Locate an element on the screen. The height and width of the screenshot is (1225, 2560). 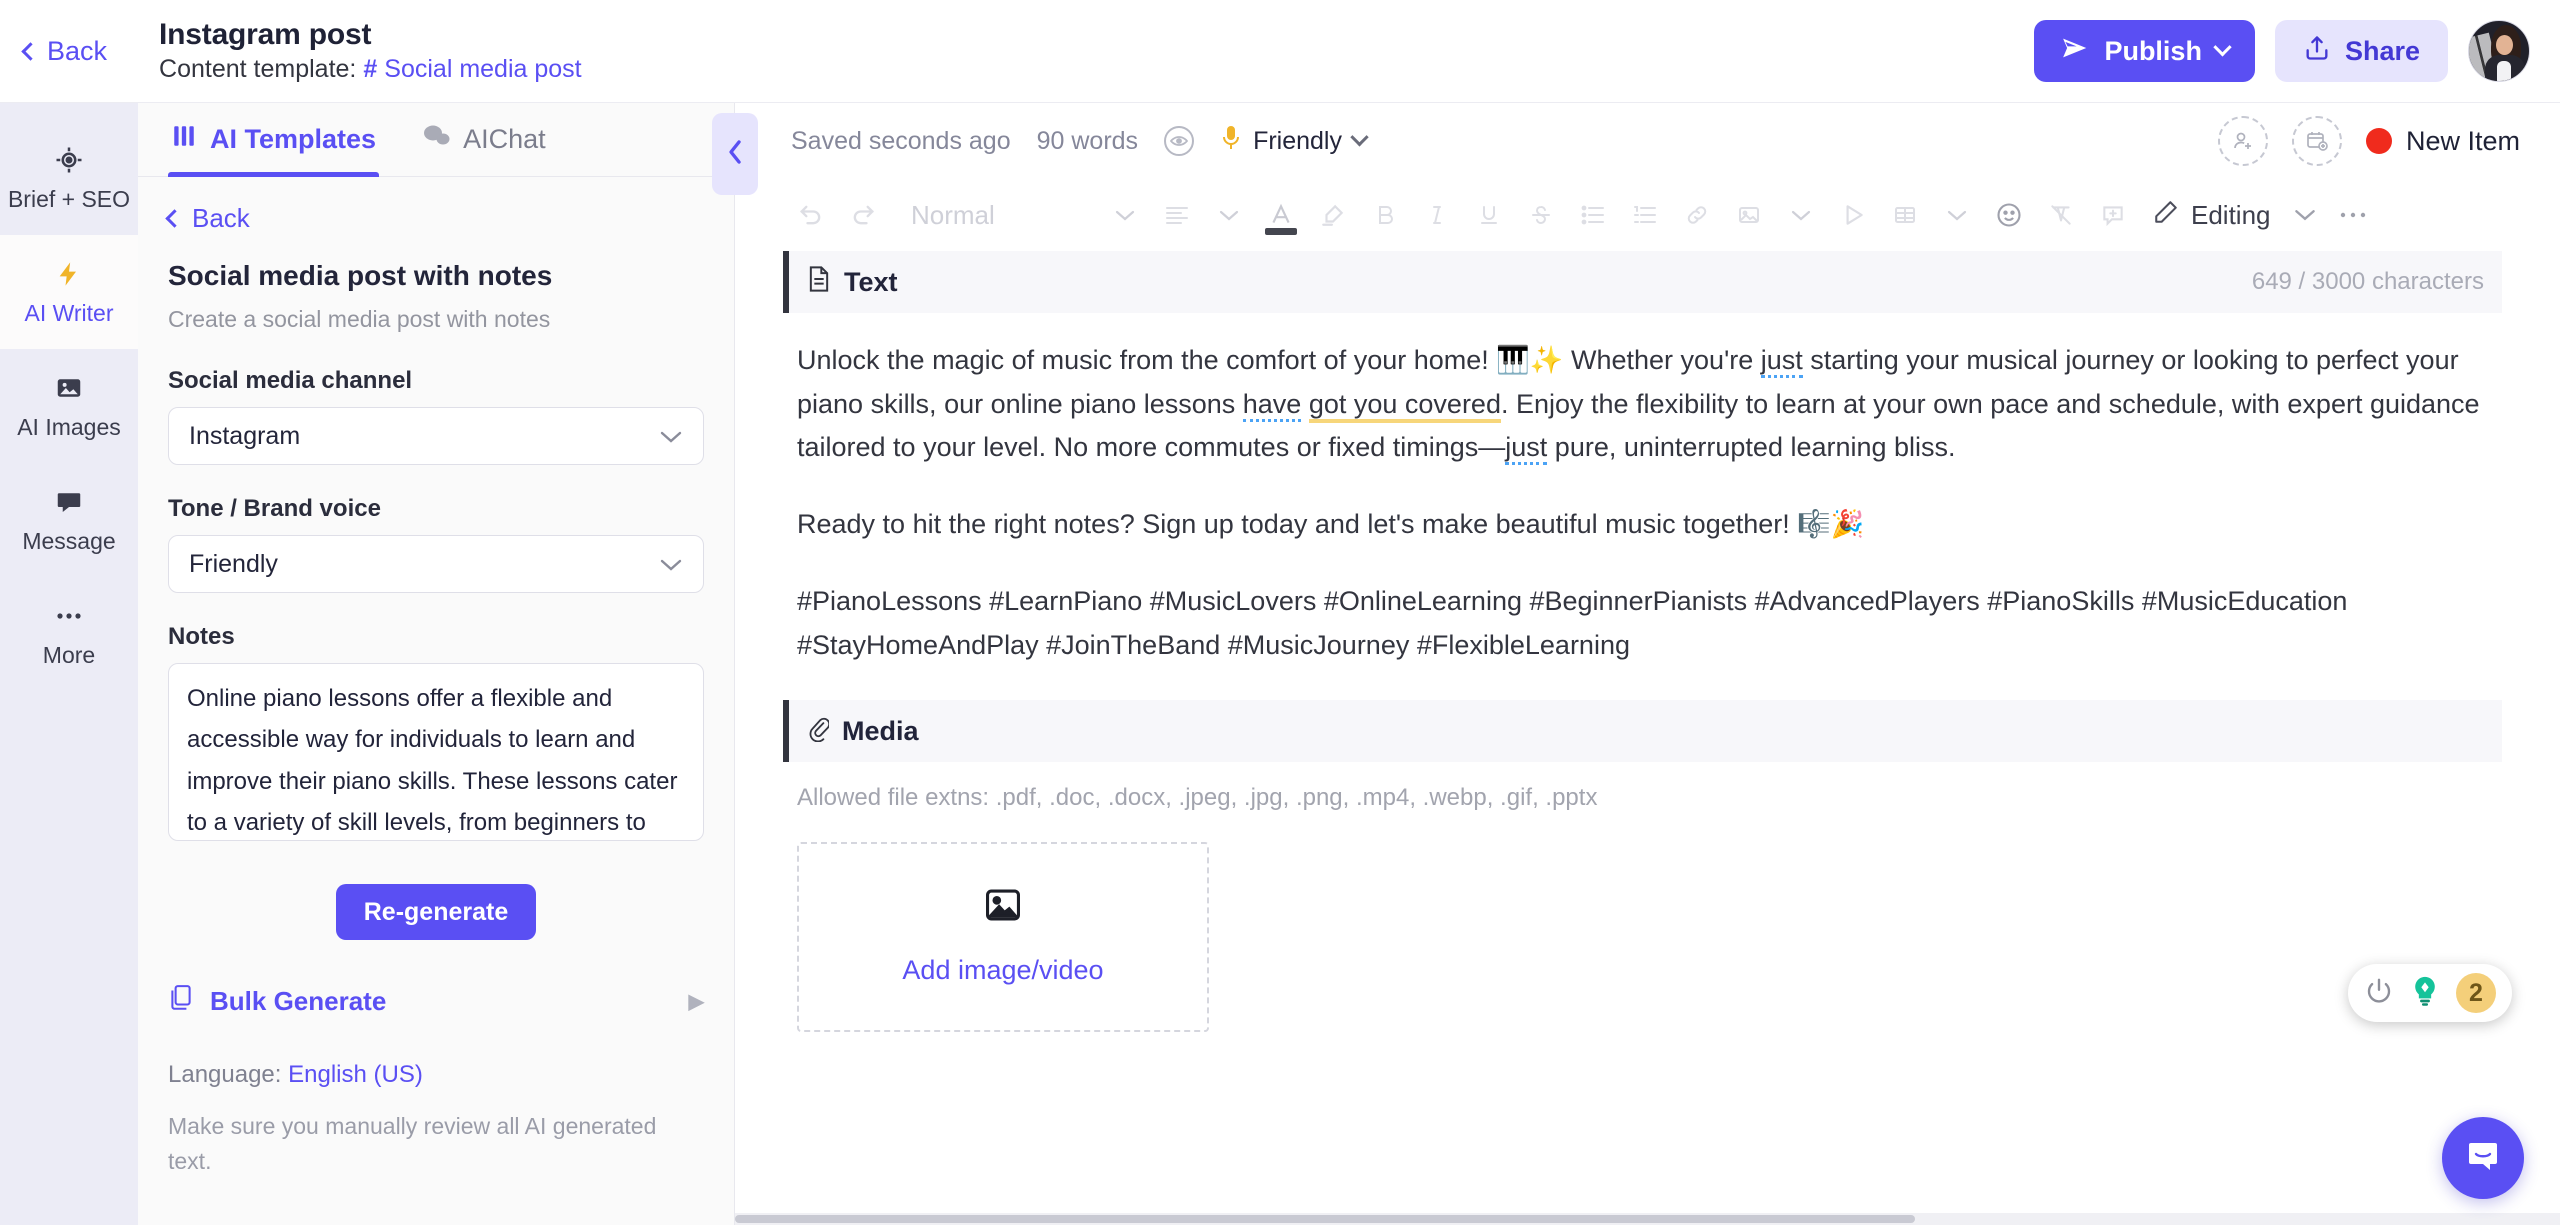
hash-icon: # is located at coordinates (370, 69).